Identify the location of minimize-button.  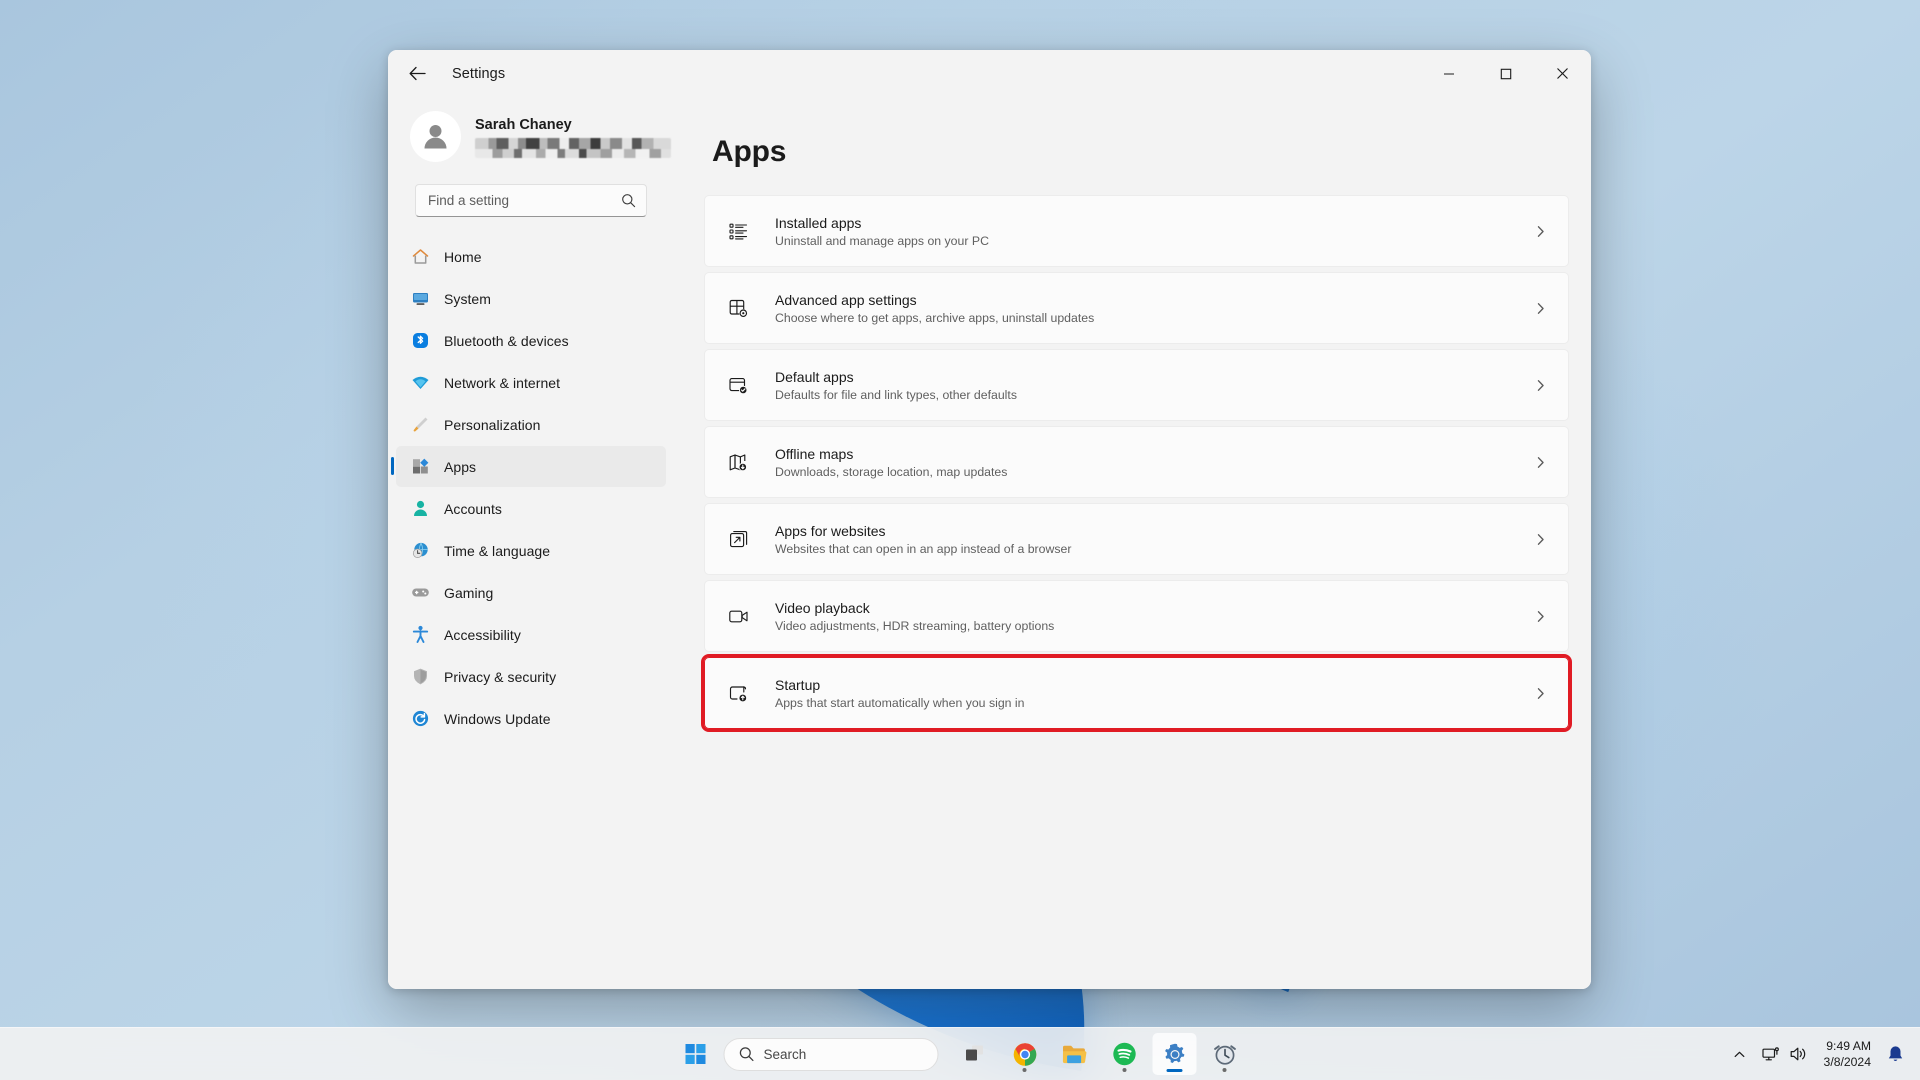
(1448, 73).